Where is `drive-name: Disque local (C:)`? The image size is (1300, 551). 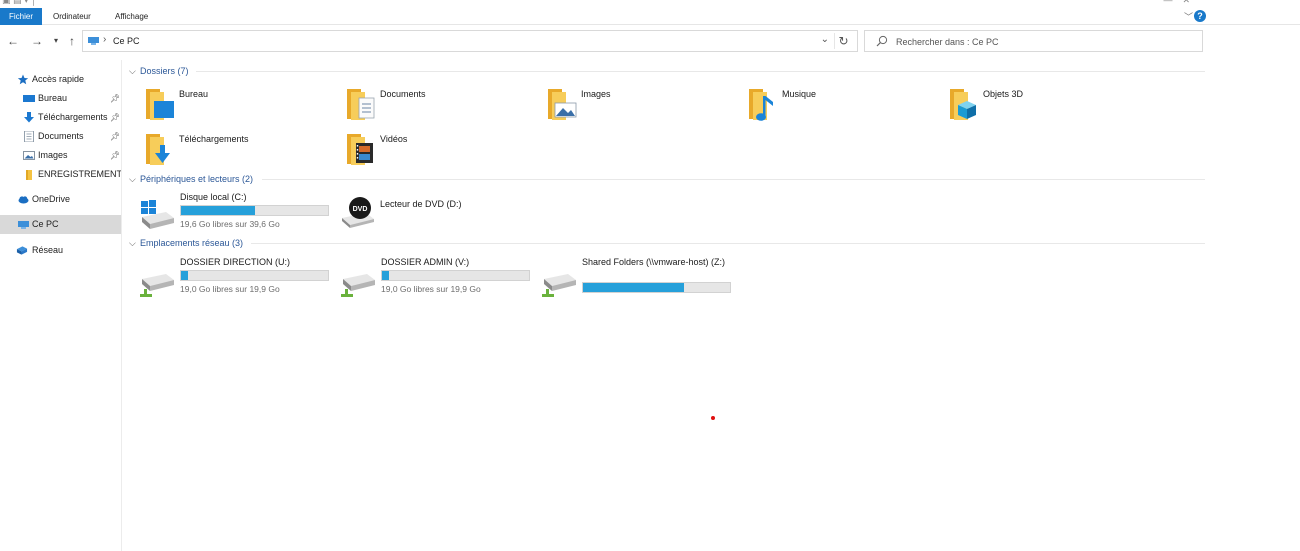
drive-name: Disque local (C:) is located at coordinates (213, 197).